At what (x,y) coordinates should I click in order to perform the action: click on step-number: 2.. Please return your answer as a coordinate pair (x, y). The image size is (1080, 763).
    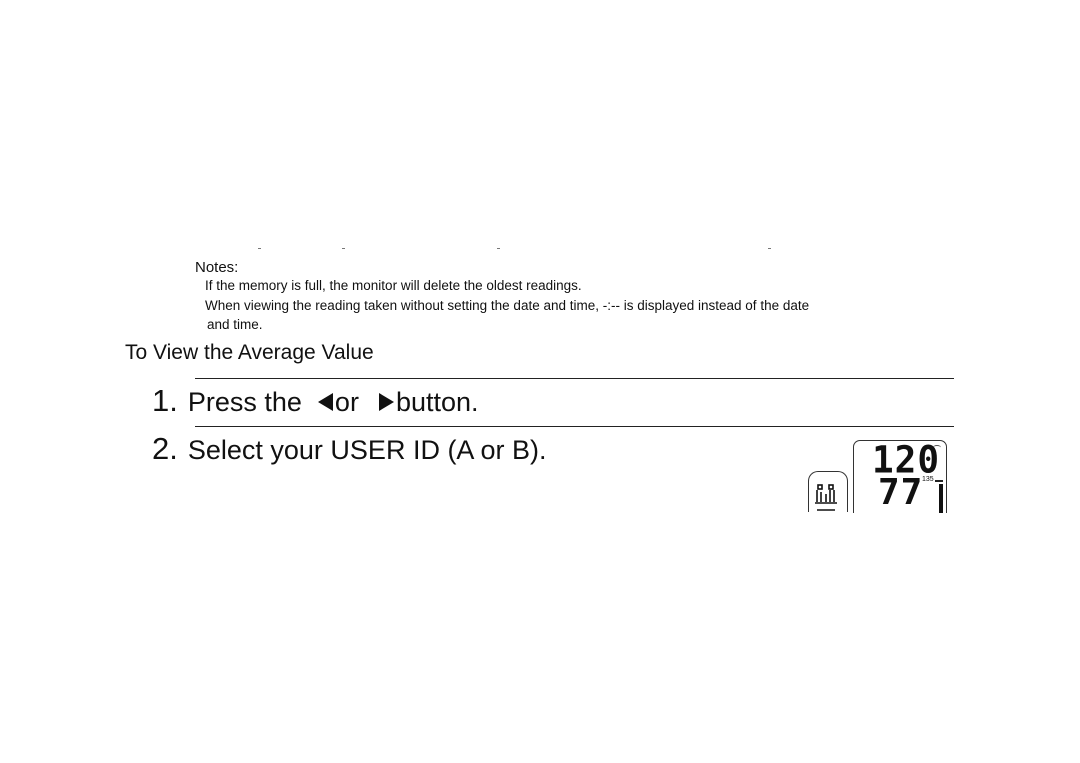
    Looking at the image, I should click on (165, 448).